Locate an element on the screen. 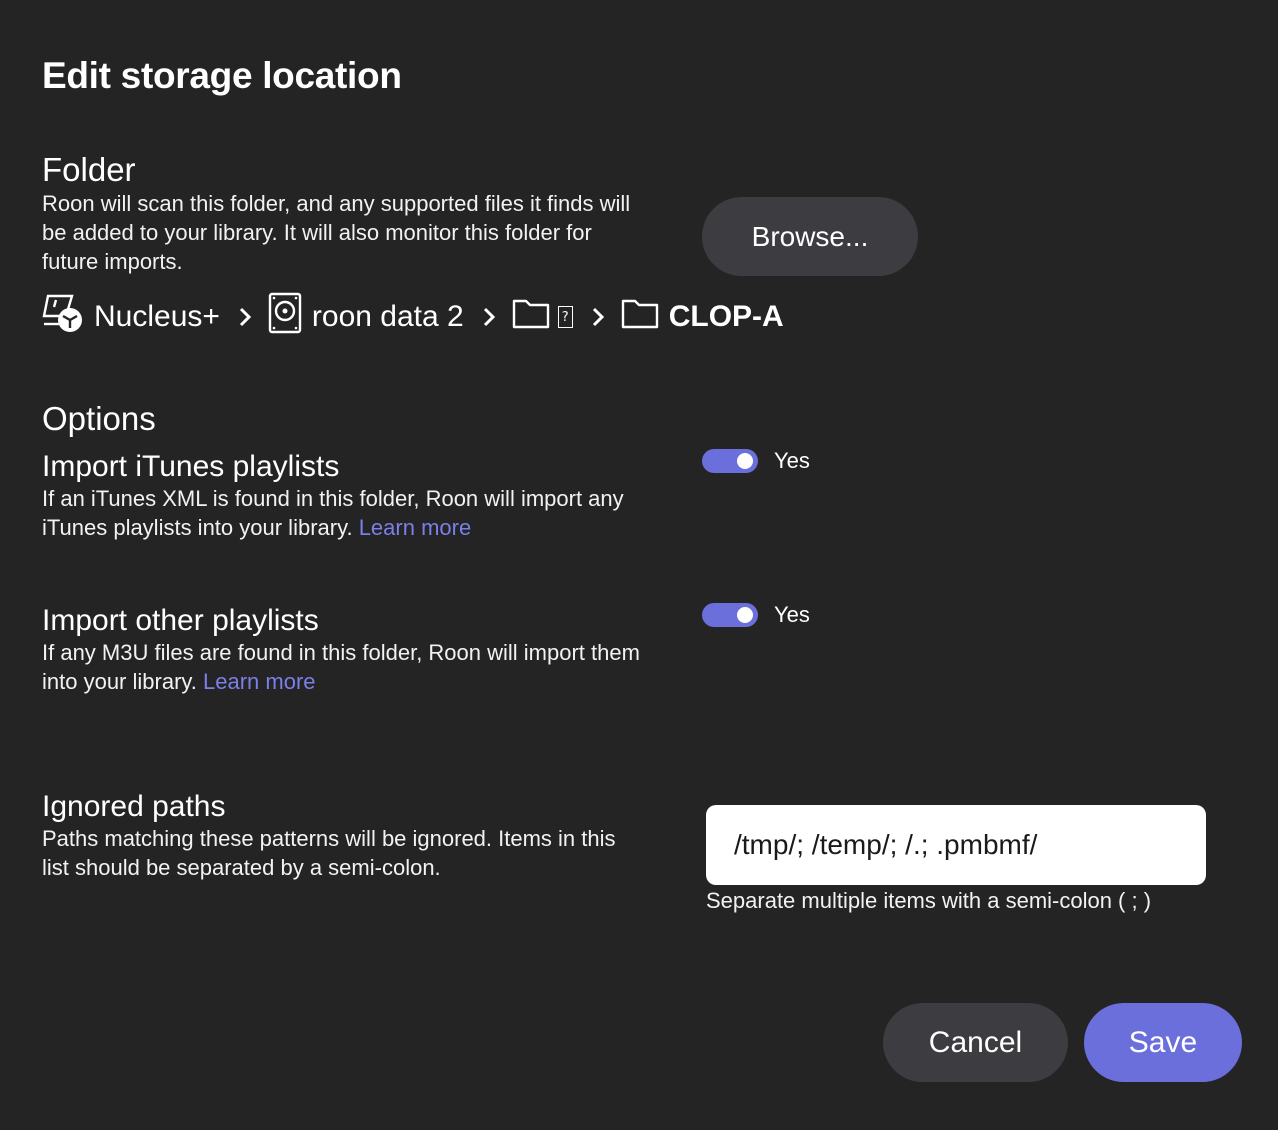 The width and height of the screenshot is (1278, 1130). breadcrumb-item-drive: roon data 2 is located at coordinates (366, 317).